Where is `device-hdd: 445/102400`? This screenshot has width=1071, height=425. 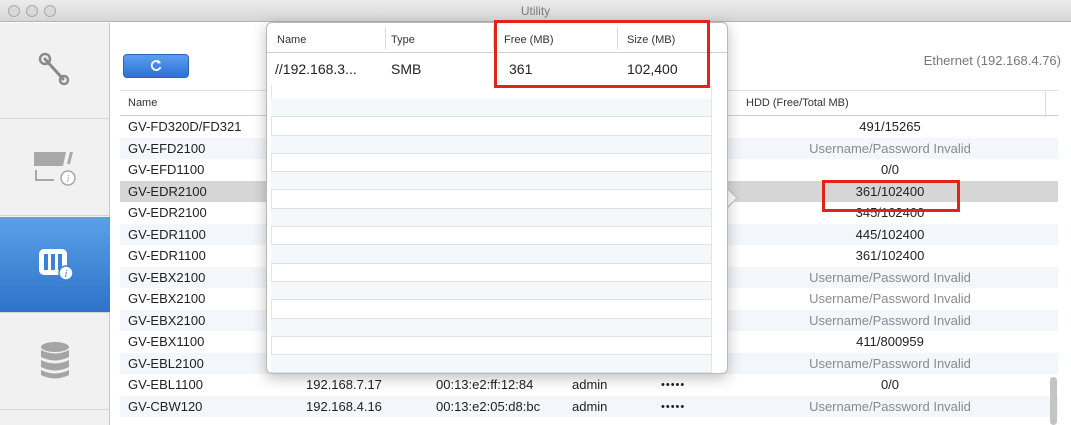 device-hdd: 445/102400 is located at coordinates (890, 234).